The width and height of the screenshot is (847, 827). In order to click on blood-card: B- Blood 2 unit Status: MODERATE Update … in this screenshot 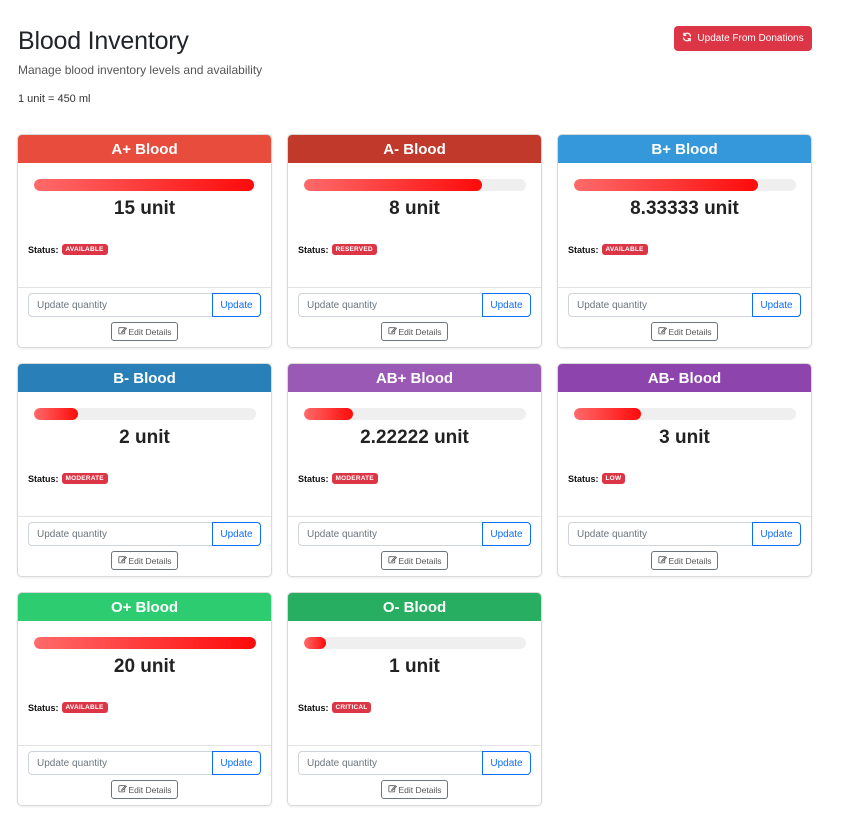, I will do `click(144, 470)`.